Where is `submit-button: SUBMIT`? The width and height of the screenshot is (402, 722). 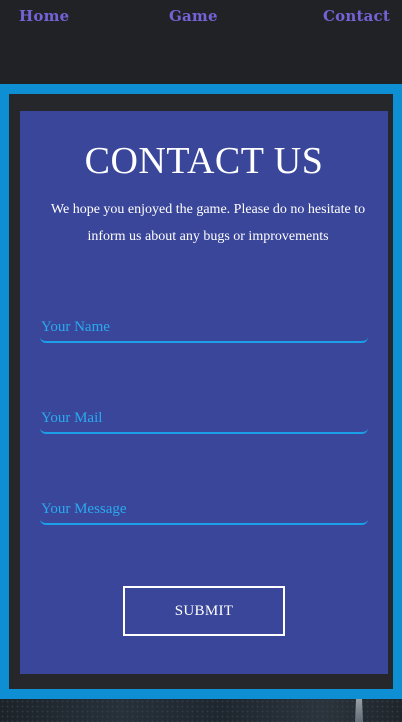
submit-button: SUBMIT is located at coordinates (204, 611).